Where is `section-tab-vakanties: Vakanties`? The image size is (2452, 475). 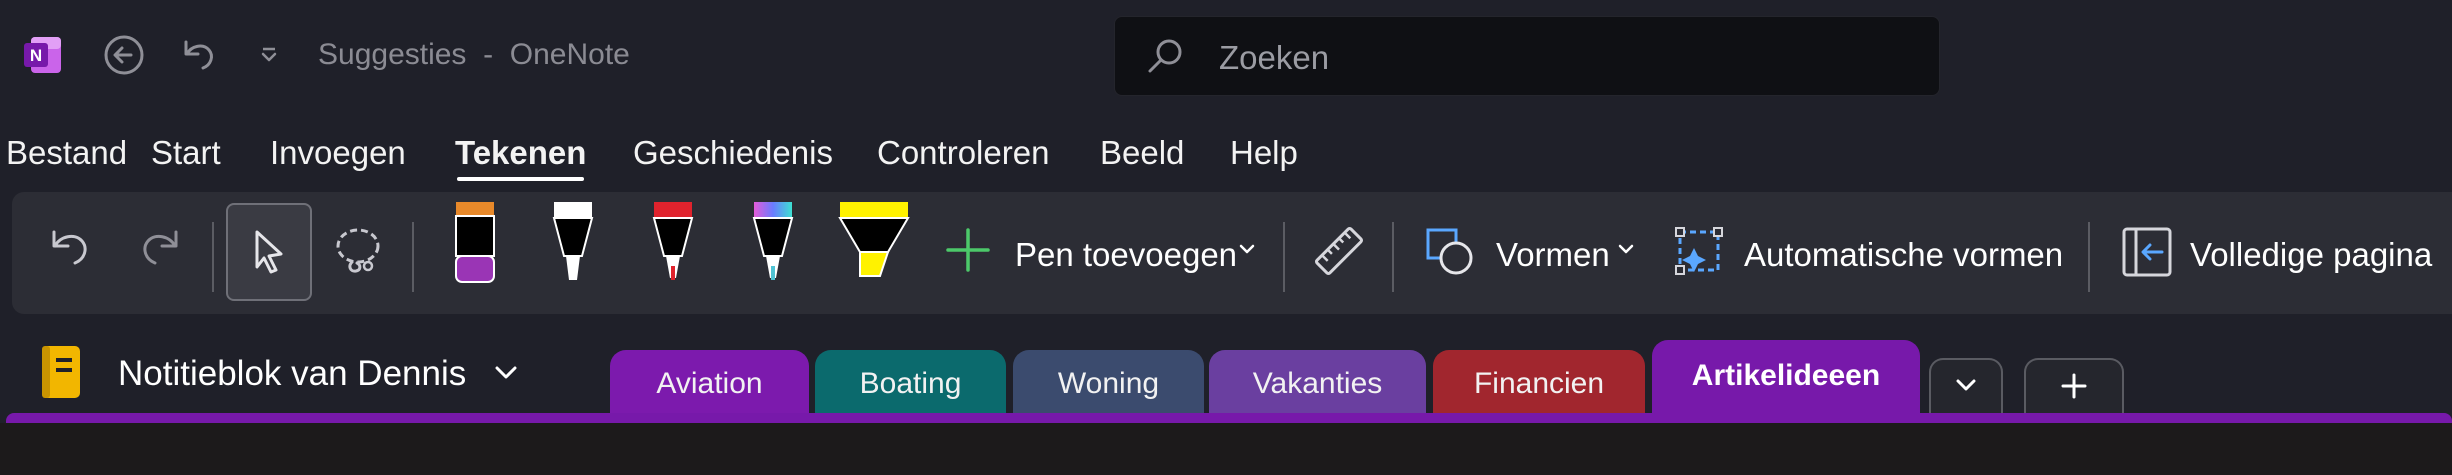 section-tab-vakanties: Vakanties is located at coordinates (1317, 382).